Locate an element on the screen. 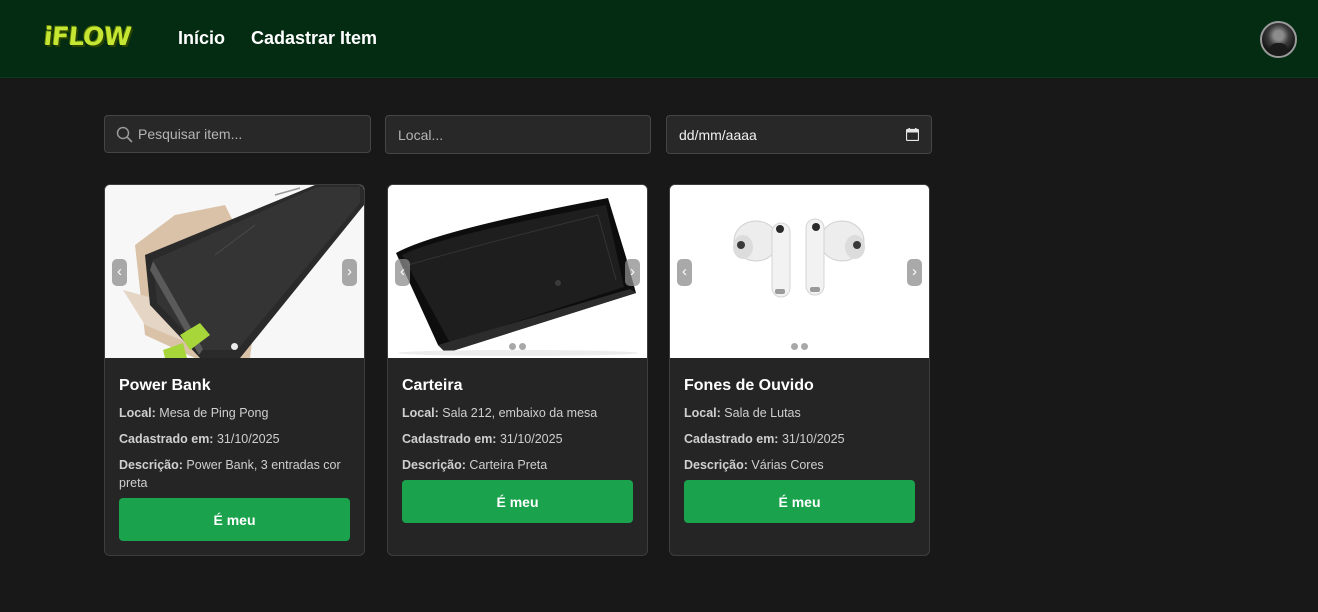 This screenshot has width=1318, height=612. description-value: Carteira Preta is located at coordinates (508, 465).